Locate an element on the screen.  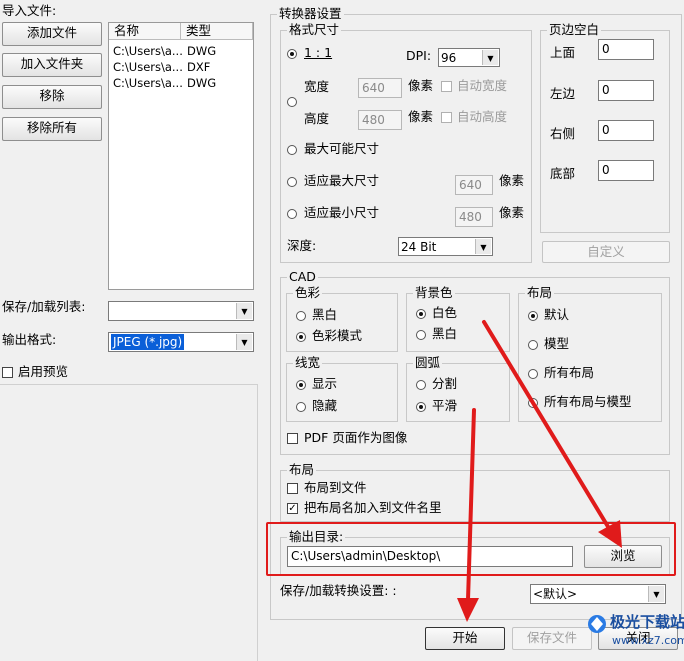
annotation-arrows is located at coordinates (539, 471).